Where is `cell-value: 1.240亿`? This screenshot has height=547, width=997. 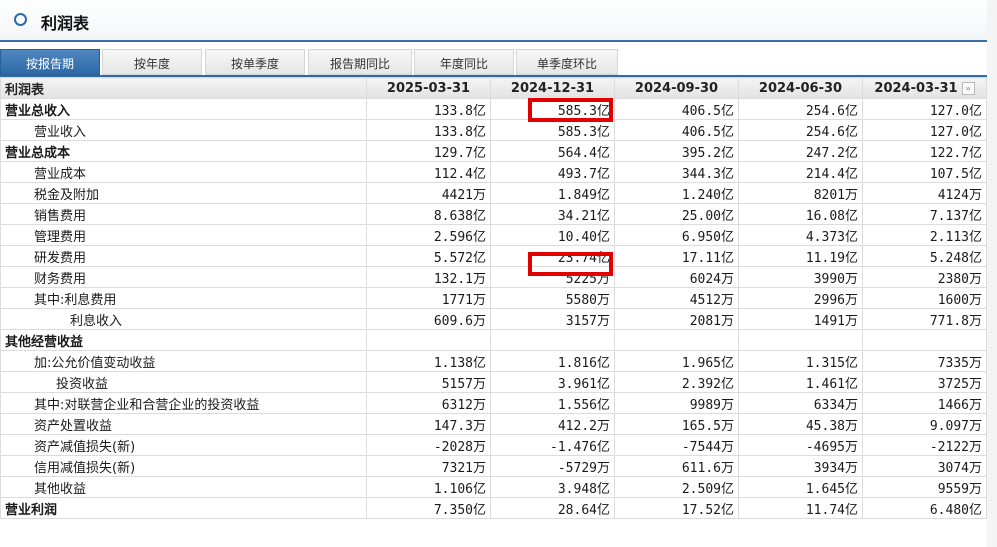 cell-value: 1.240亿 is located at coordinates (676, 193).